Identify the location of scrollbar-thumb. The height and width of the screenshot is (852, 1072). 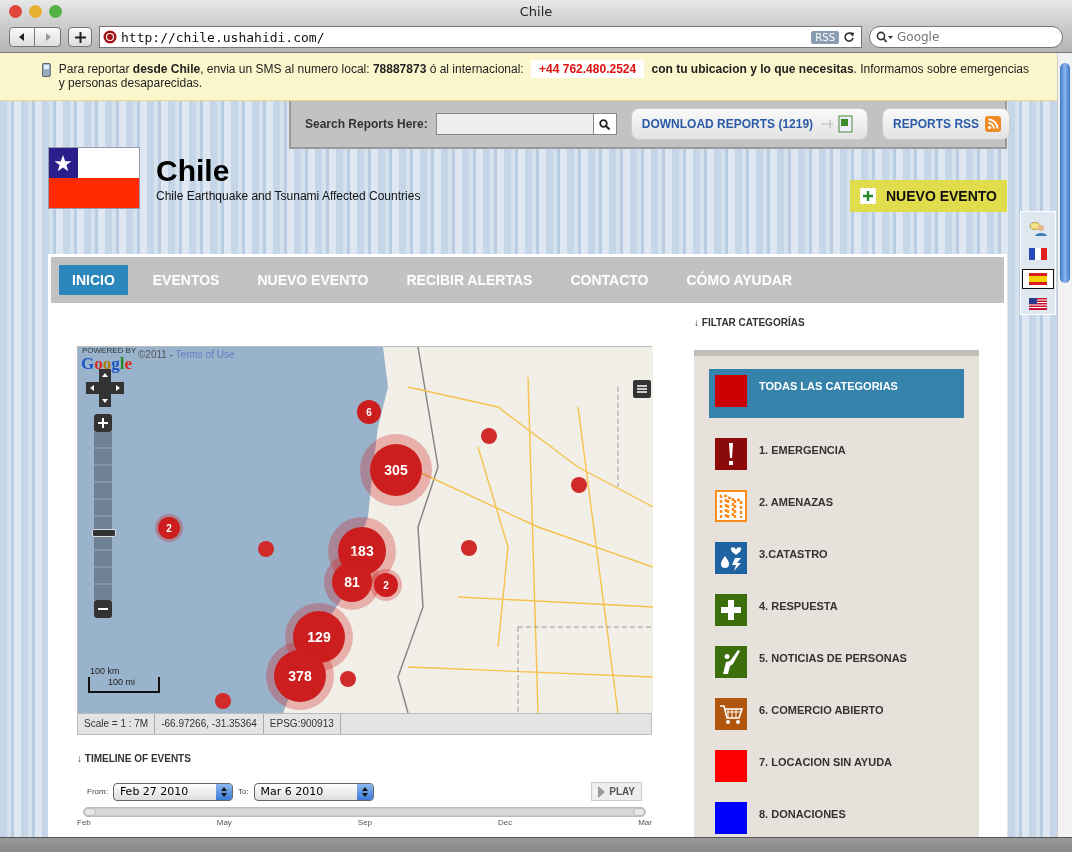
(1065, 173).